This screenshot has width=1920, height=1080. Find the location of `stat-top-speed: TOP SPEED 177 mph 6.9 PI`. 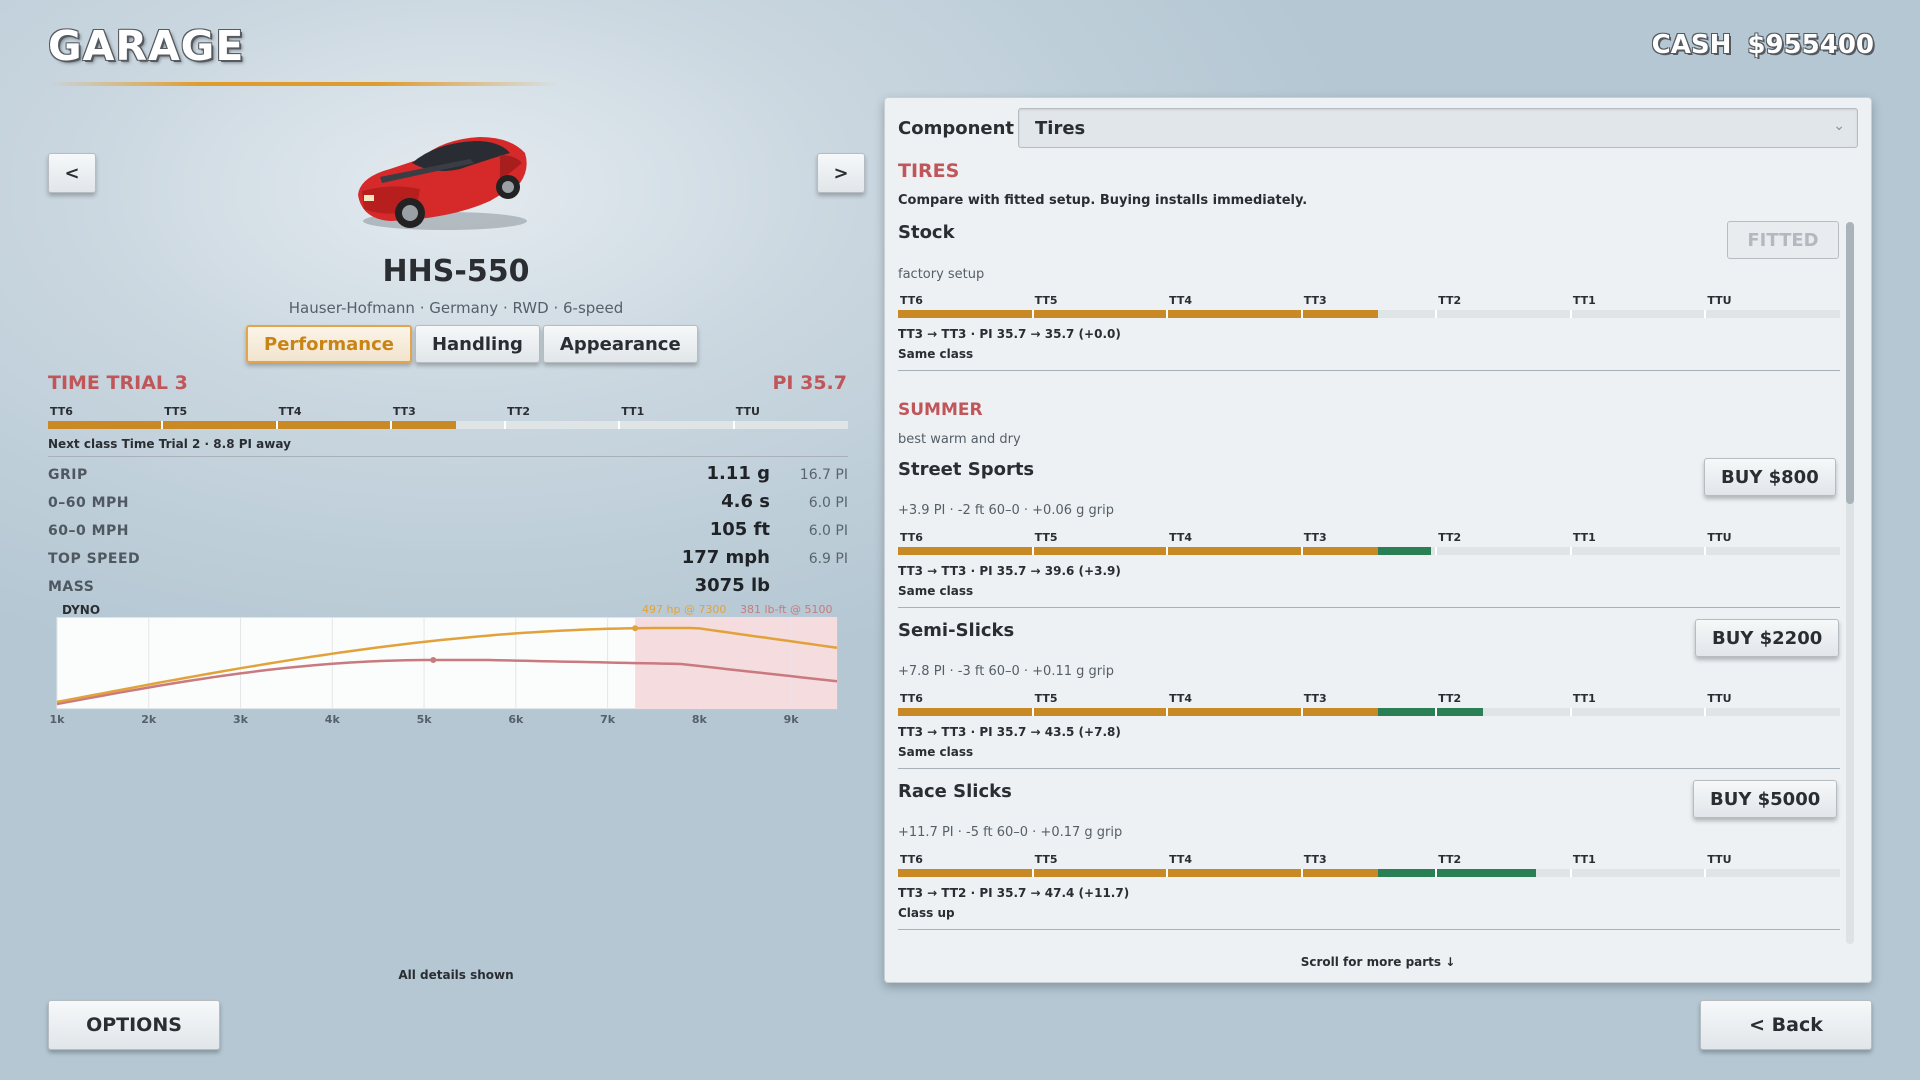

stat-top-speed: TOP SPEED 177 mph 6.9 PI is located at coordinates (448, 561).